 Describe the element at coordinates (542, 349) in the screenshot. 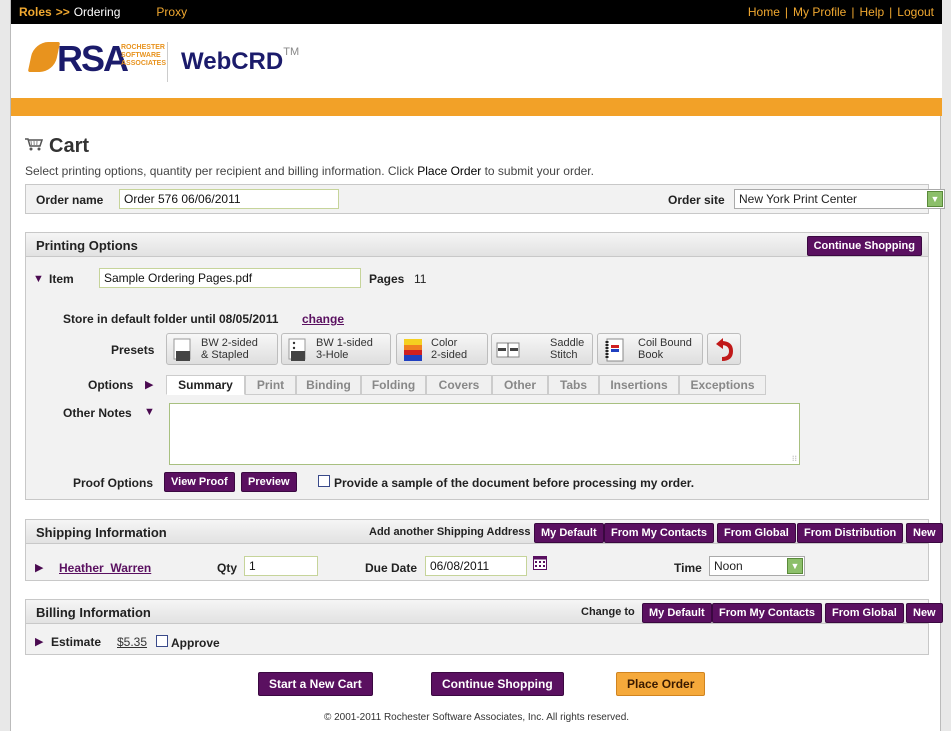

I see `preset-saddle-stitch: Saddle Stitch` at that location.